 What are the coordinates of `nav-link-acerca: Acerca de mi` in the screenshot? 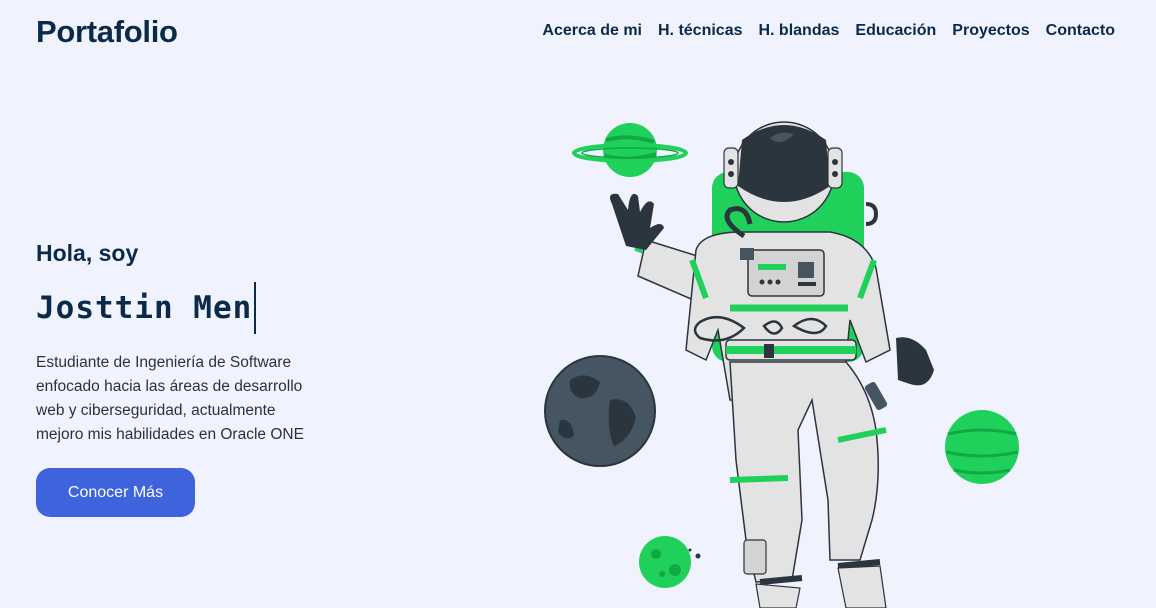 It's located at (592, 31).